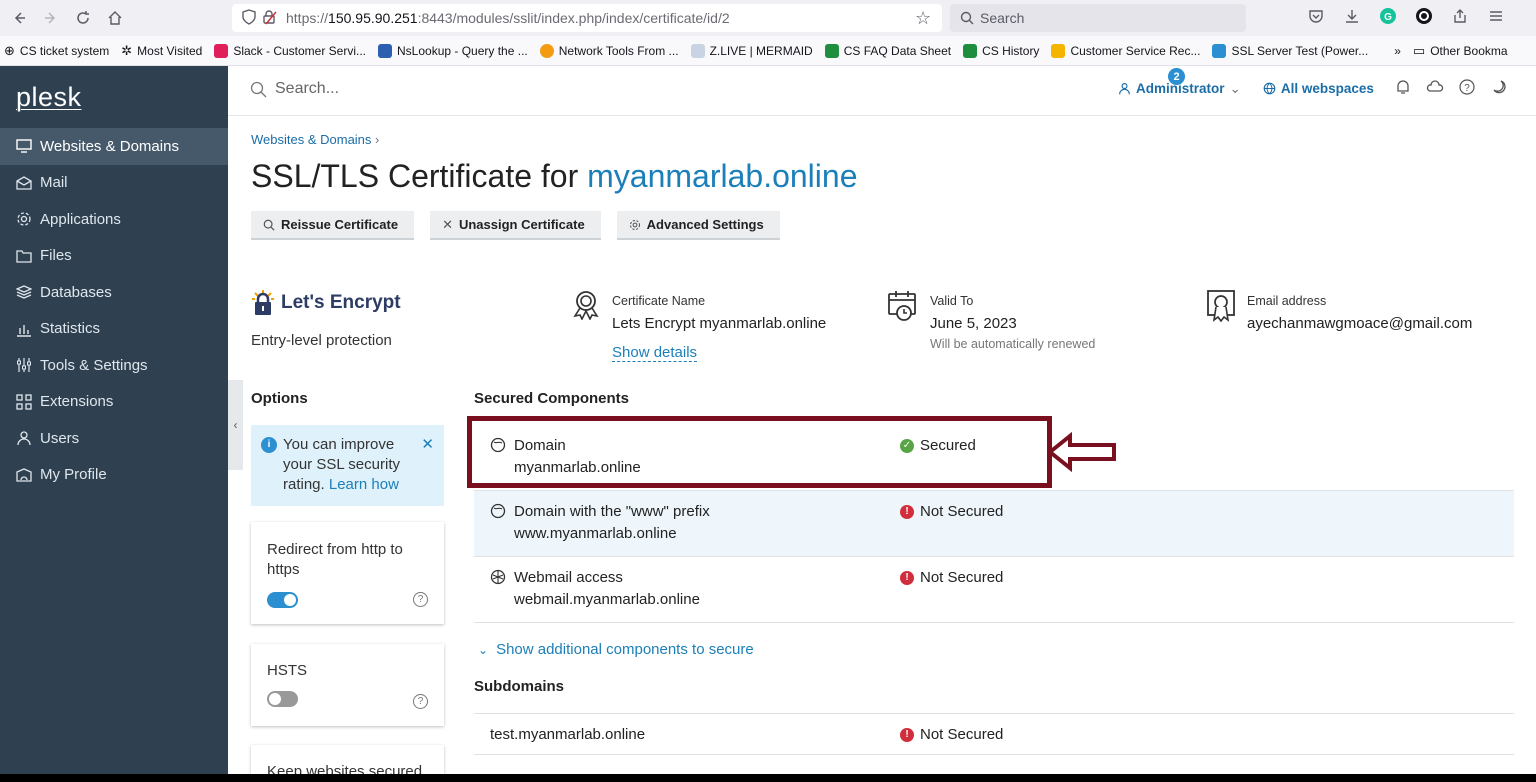 This screenshot has height=782, width=1536. What do you see at coordinates (1424, 16) in the screenshot?
I see `extension-icon` at bounding box center [1424, 16].